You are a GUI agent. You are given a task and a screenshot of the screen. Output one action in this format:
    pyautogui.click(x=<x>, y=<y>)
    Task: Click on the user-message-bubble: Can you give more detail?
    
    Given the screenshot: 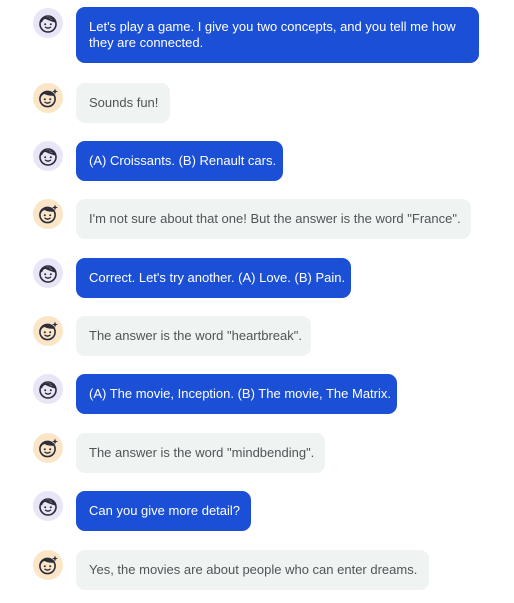 What is the action you would take?
    pyautogui.click(x=163, y=511)
    